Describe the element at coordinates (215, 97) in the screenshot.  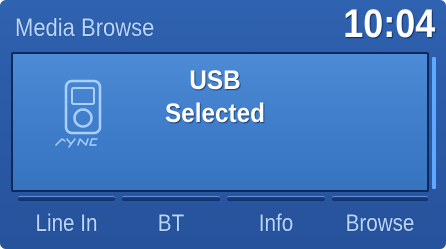
I see `usb-status: USB Selected` at that location.